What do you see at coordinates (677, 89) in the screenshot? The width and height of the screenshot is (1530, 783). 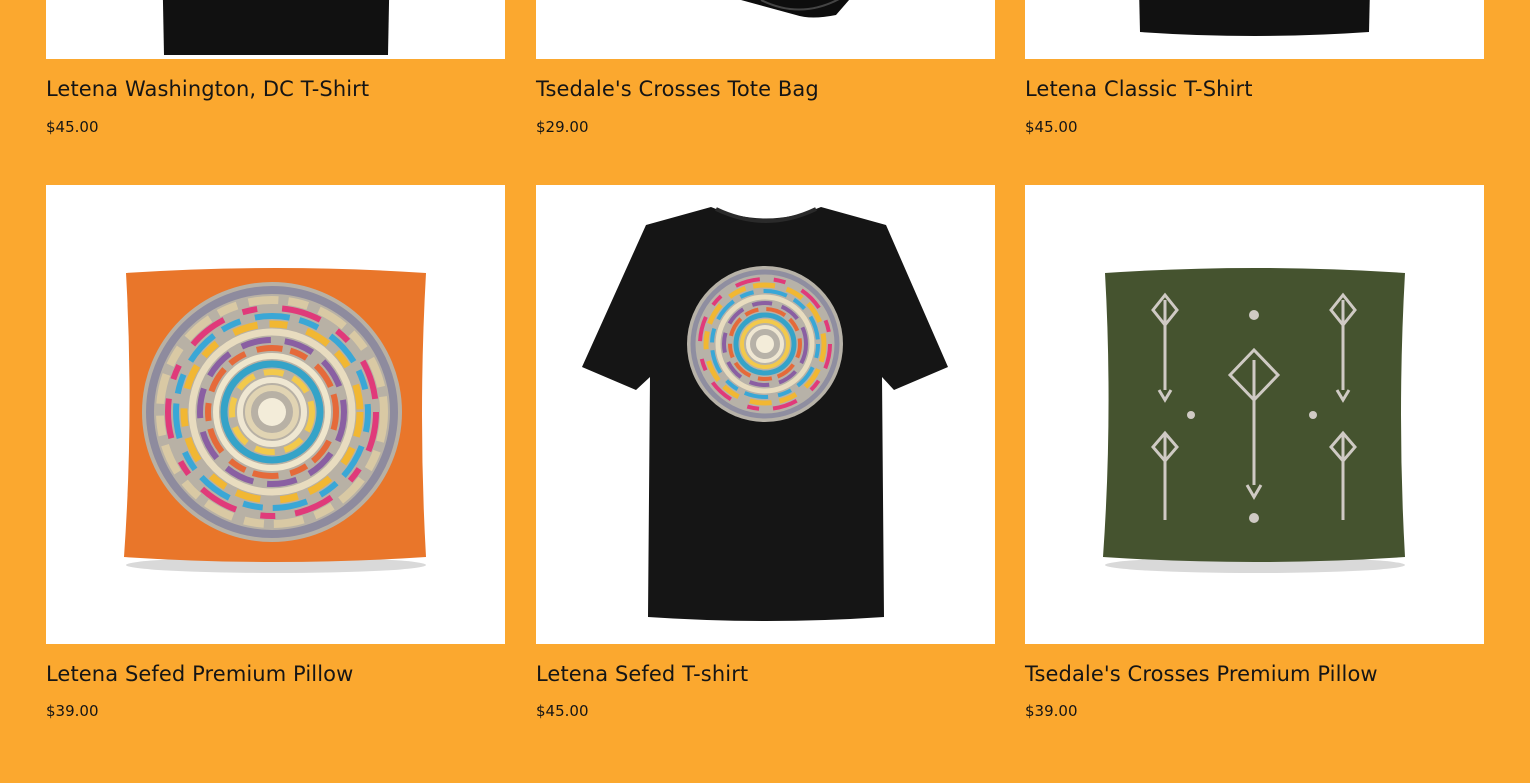 I see `product-title: Tsedale's Crosses Tote Bag` at bounding box center [677, 89].